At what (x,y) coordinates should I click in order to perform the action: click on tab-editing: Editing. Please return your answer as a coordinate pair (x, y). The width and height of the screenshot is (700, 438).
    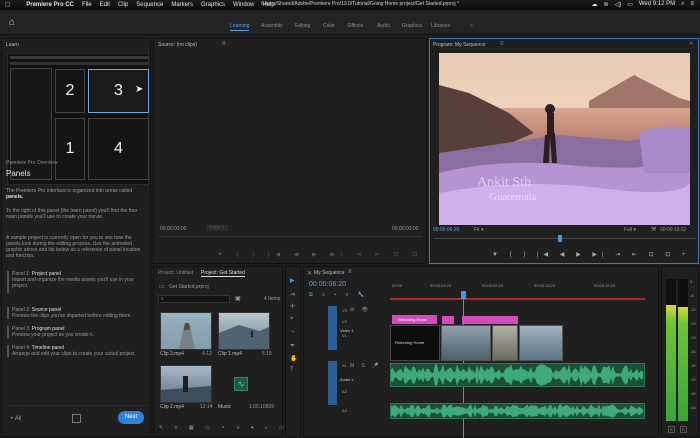
    Looking at the image, I should click on (302, 26).